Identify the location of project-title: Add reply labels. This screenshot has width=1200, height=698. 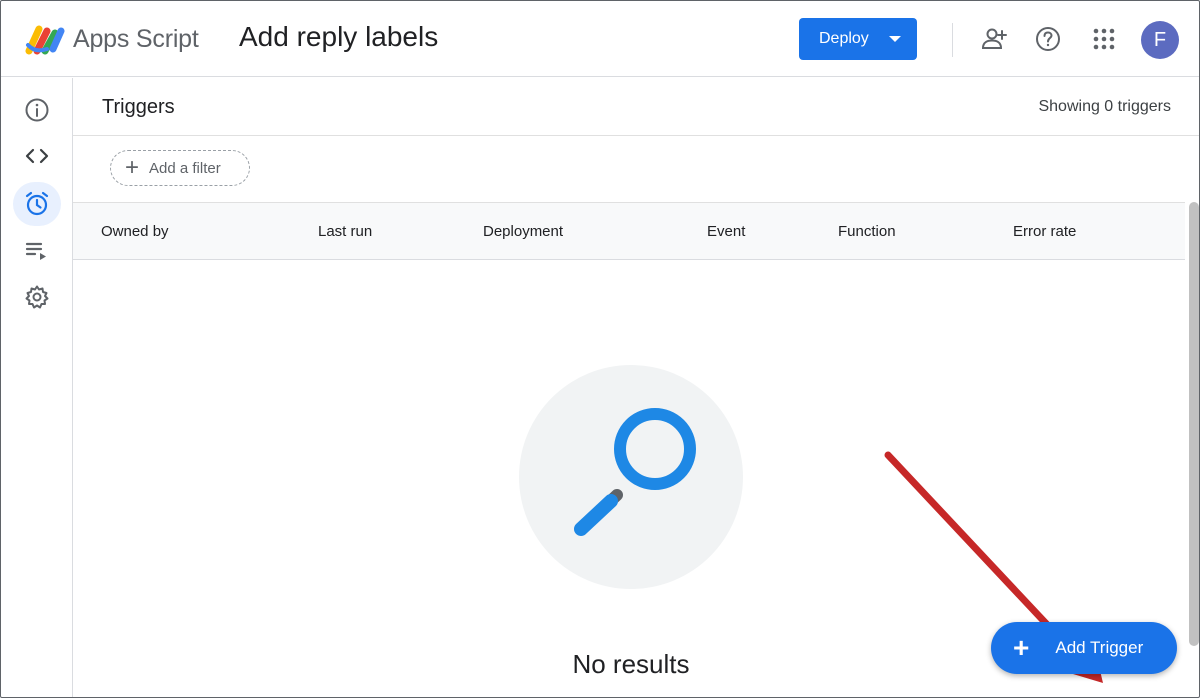
(338, 37).